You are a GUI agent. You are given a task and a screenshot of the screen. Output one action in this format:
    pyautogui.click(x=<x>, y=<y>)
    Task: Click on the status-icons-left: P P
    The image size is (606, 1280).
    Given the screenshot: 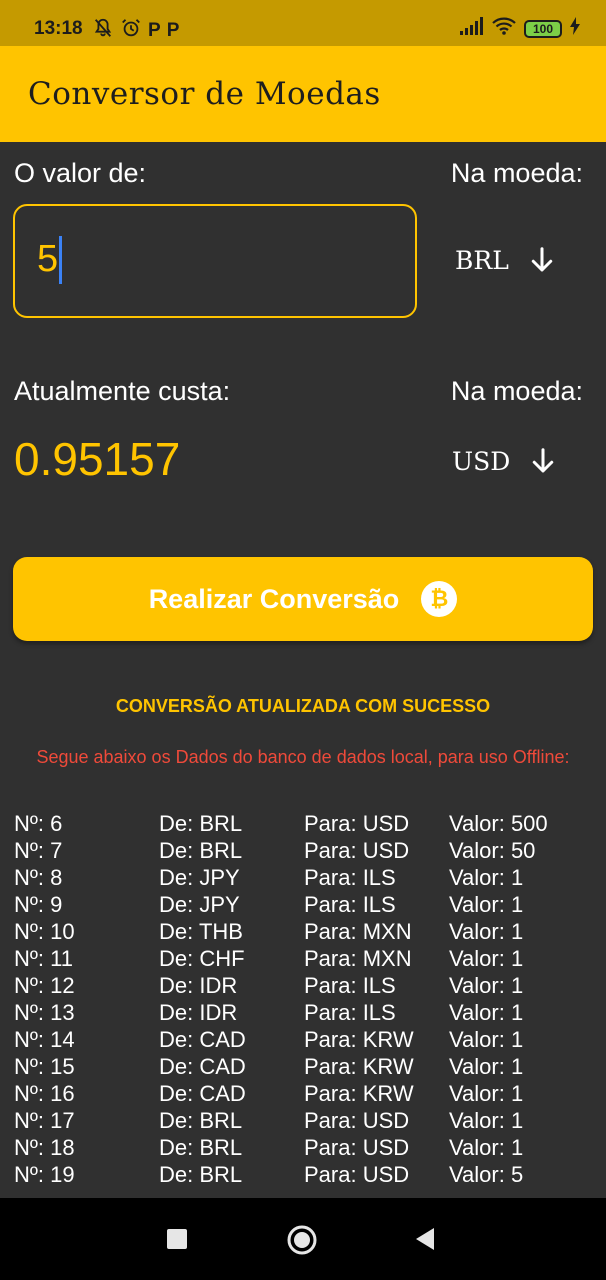 What is the action you would take?
    pyautogui.click(x=135, y=30)
    